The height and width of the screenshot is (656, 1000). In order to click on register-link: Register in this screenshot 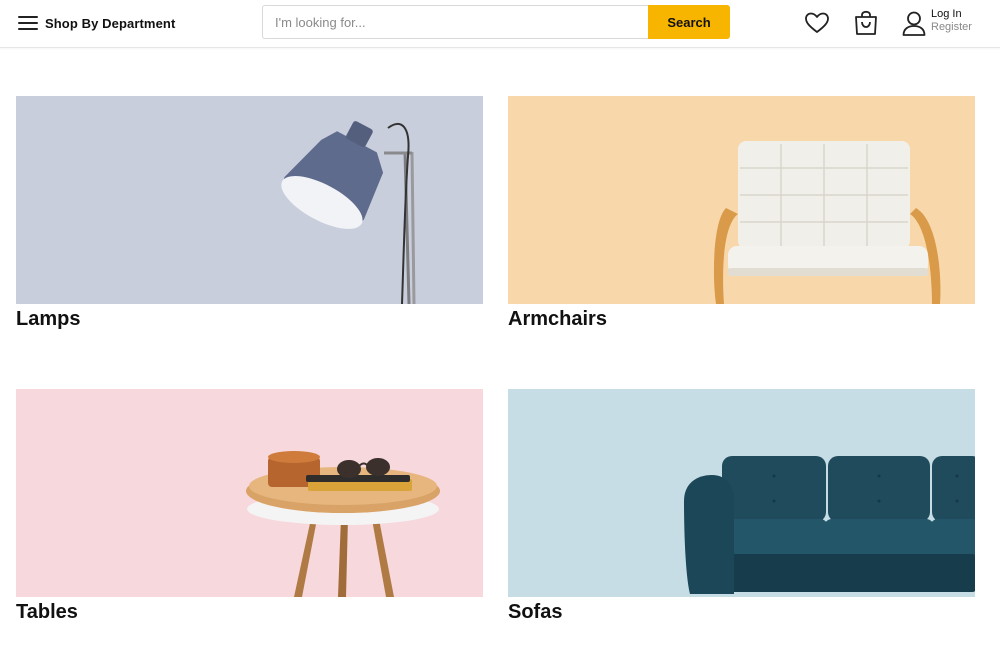, I will do `click(951, 27)`.